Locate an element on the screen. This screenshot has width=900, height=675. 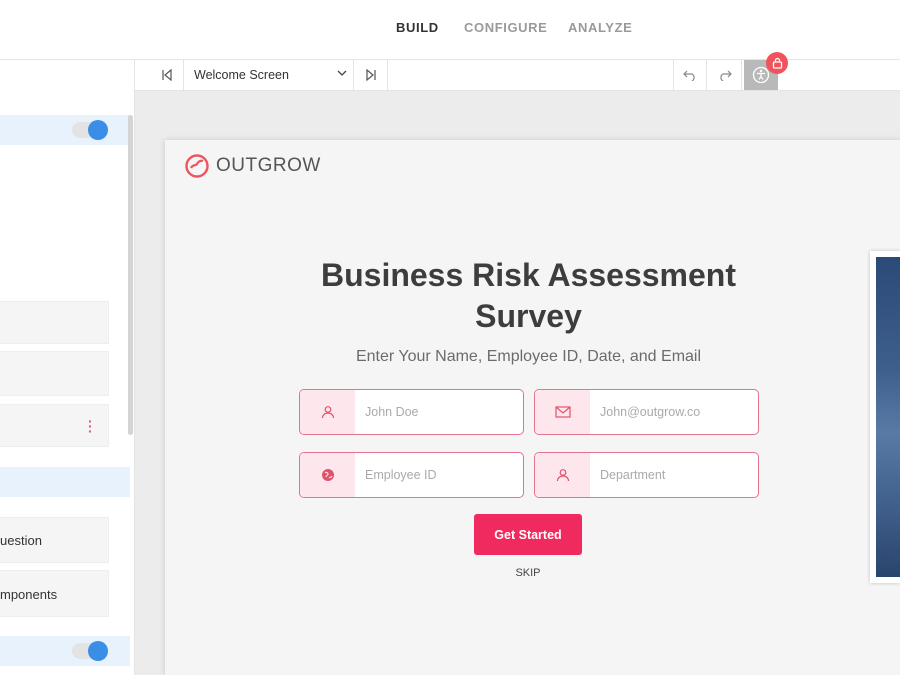
title-line-2: Survey is located at coordinates (528, 316).